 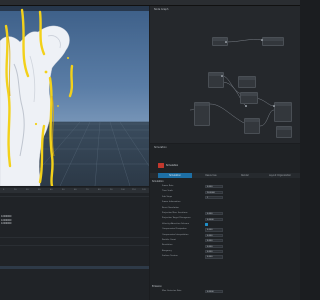 I want to click on property-checkbox, so click(x=206, y=225).